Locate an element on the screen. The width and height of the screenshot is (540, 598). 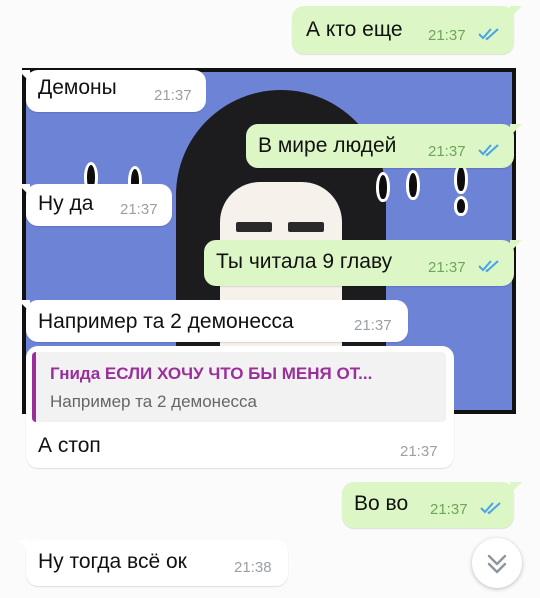
message-text: В мире людей is located at coordinates (327, 145).